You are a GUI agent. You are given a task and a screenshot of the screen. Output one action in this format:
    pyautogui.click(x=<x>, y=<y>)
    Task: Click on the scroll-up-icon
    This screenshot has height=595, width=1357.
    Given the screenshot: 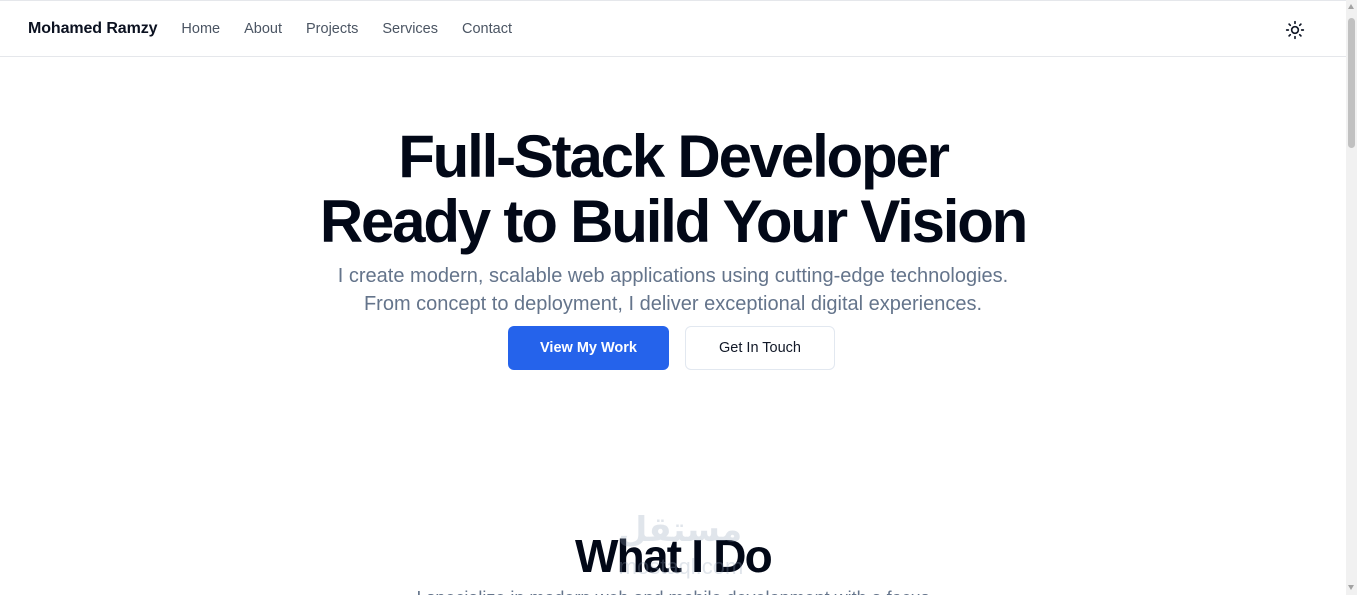 What is the action you would take?
    pyautogui.click(x=1351, y=6)
    